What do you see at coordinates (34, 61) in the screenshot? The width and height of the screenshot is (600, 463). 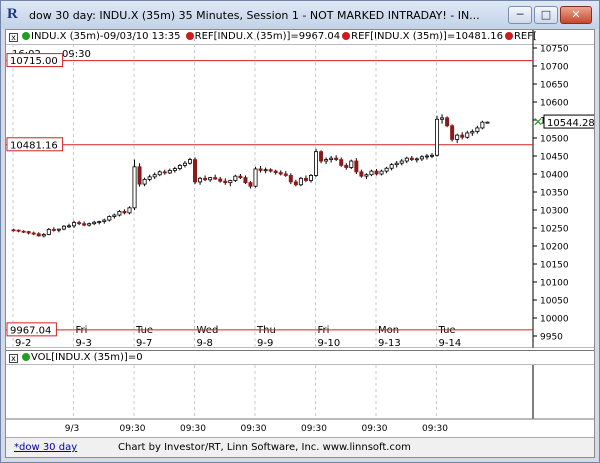 I see `reference-label: 10715.00` at bounding box center [34, 61].